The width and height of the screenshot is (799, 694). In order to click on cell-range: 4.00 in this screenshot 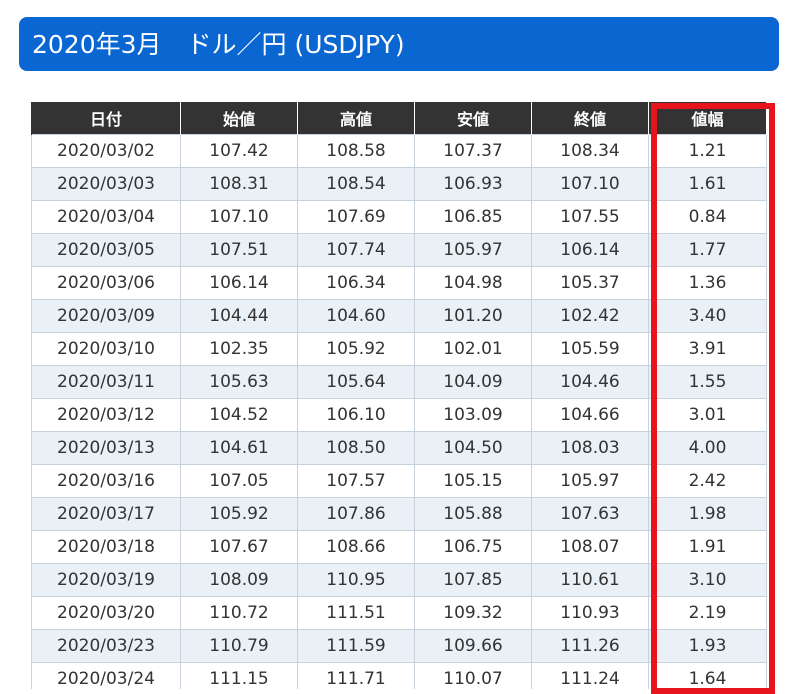, I will do `click(707, 448)`.